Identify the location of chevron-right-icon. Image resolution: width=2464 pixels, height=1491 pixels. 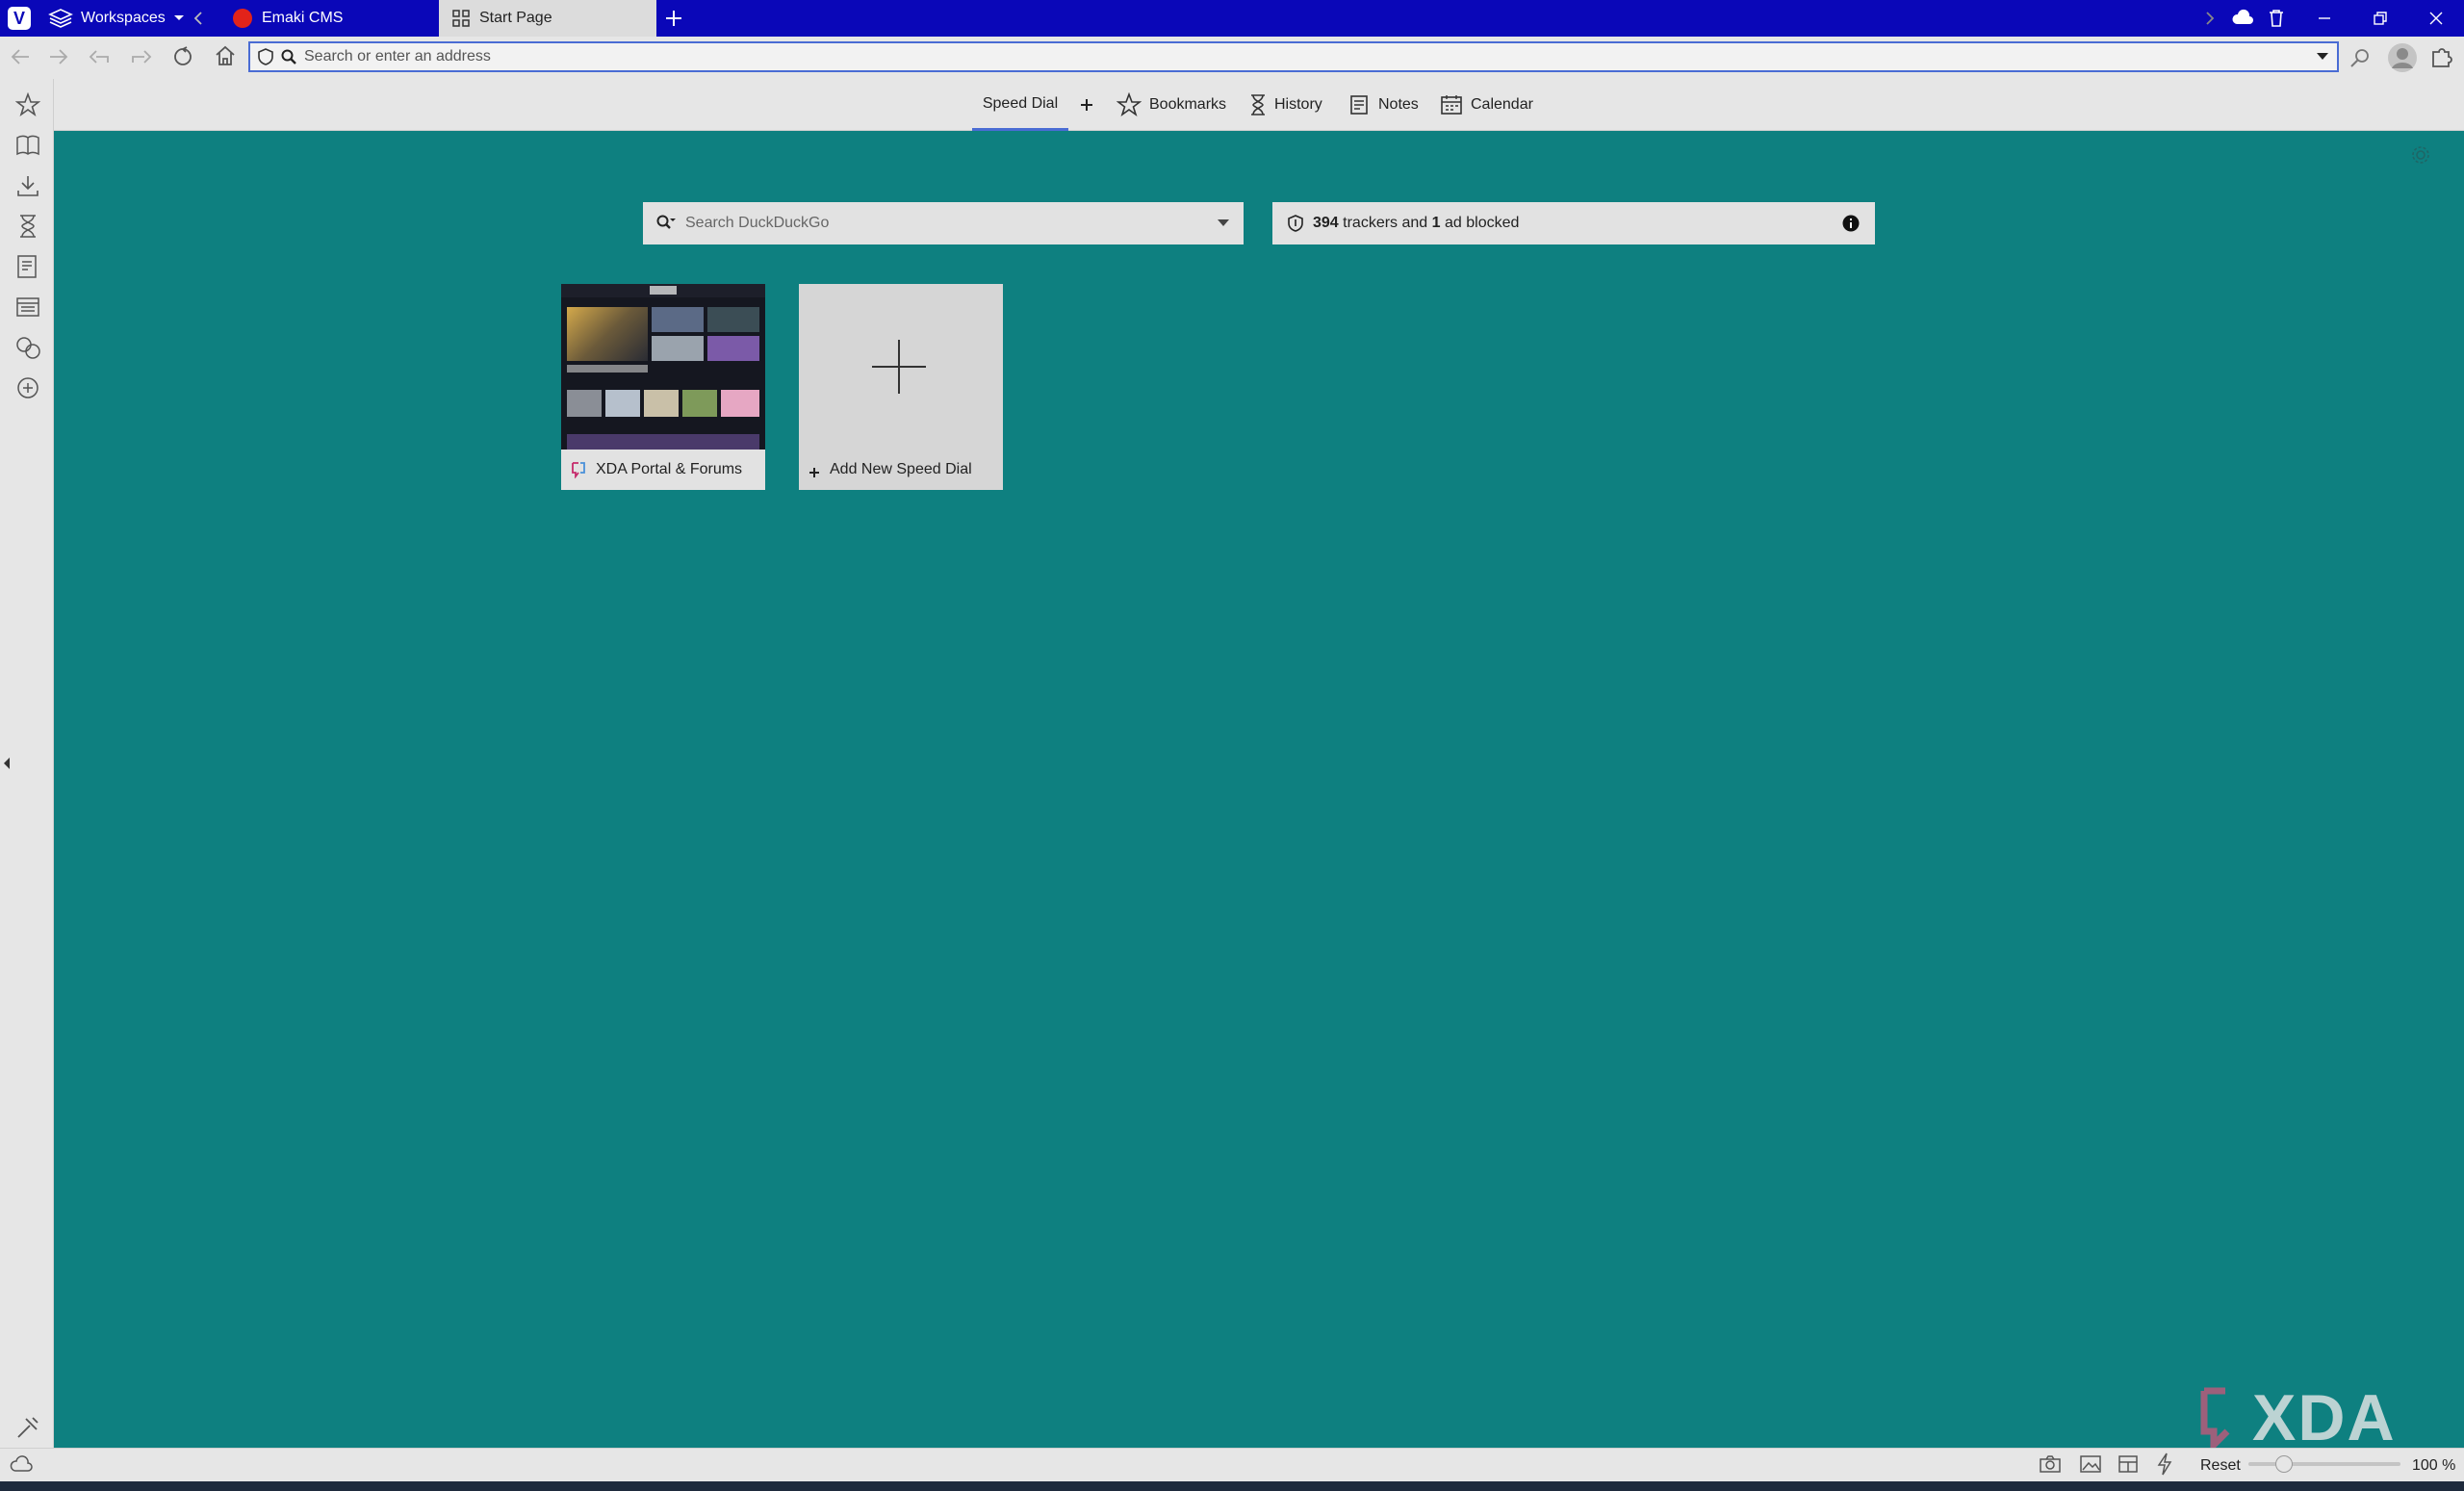
(2210, 18).